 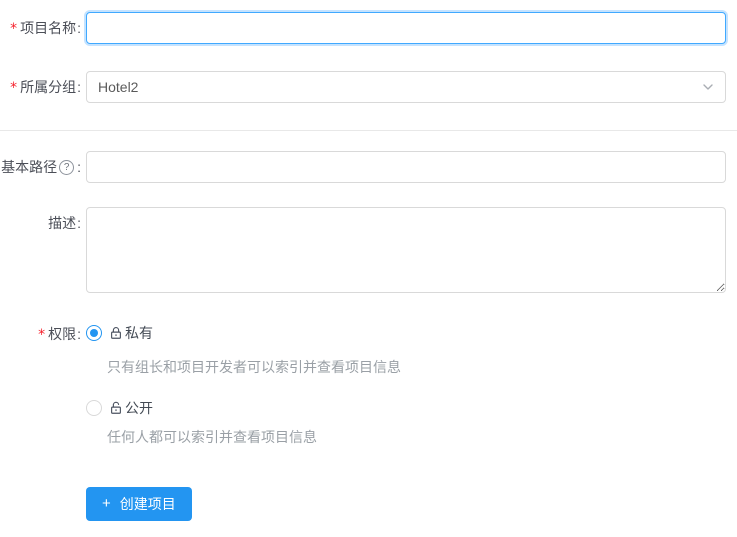 I want to click on permission-label-text: 权限, so click(x=62, y=334).